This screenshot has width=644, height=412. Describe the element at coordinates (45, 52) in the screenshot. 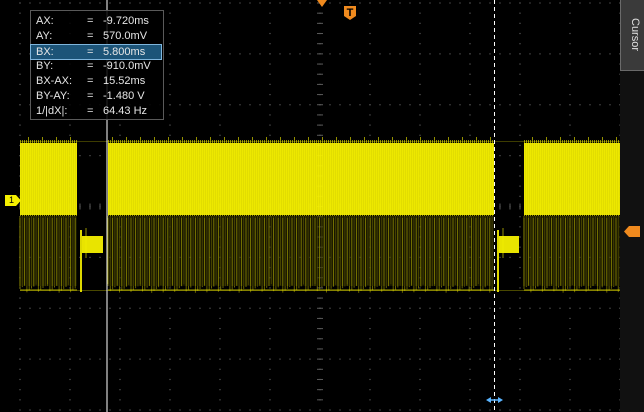

I see `cursor-readout-label: BX:` at that location.